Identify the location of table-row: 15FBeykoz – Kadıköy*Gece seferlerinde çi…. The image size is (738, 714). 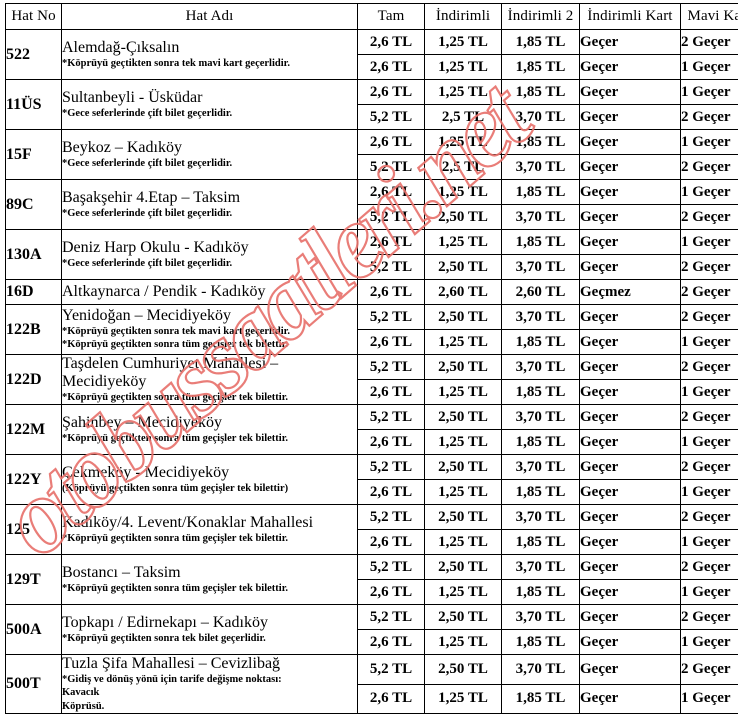
(372, 142).